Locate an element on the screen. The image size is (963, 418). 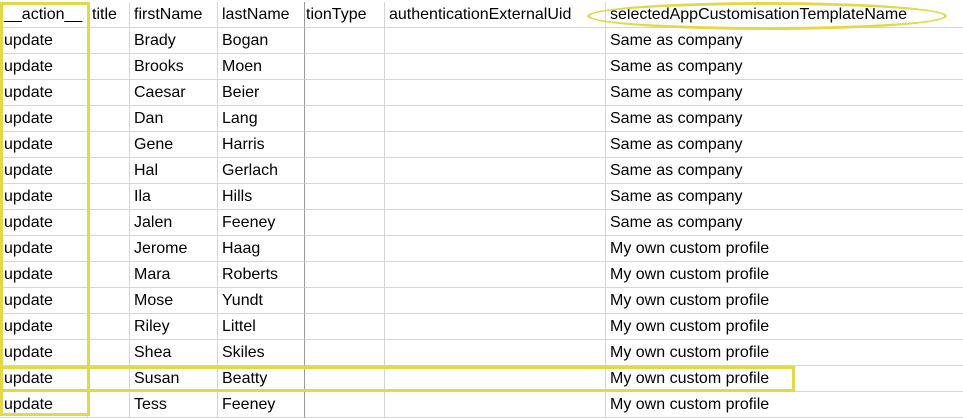
cell-lastname: Hills is located at coordinates (261, 197).